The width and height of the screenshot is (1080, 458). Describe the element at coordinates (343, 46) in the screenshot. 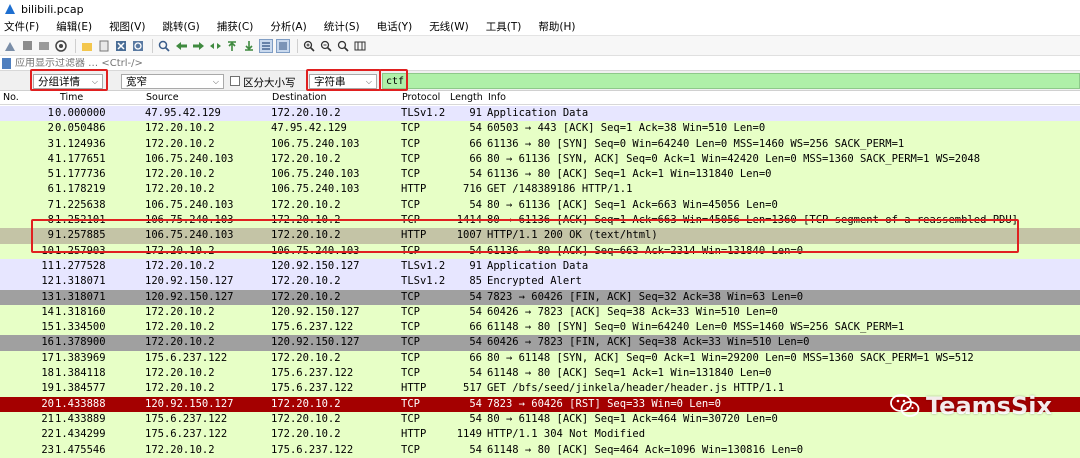

I see `zoom-normal-icon` at that location.